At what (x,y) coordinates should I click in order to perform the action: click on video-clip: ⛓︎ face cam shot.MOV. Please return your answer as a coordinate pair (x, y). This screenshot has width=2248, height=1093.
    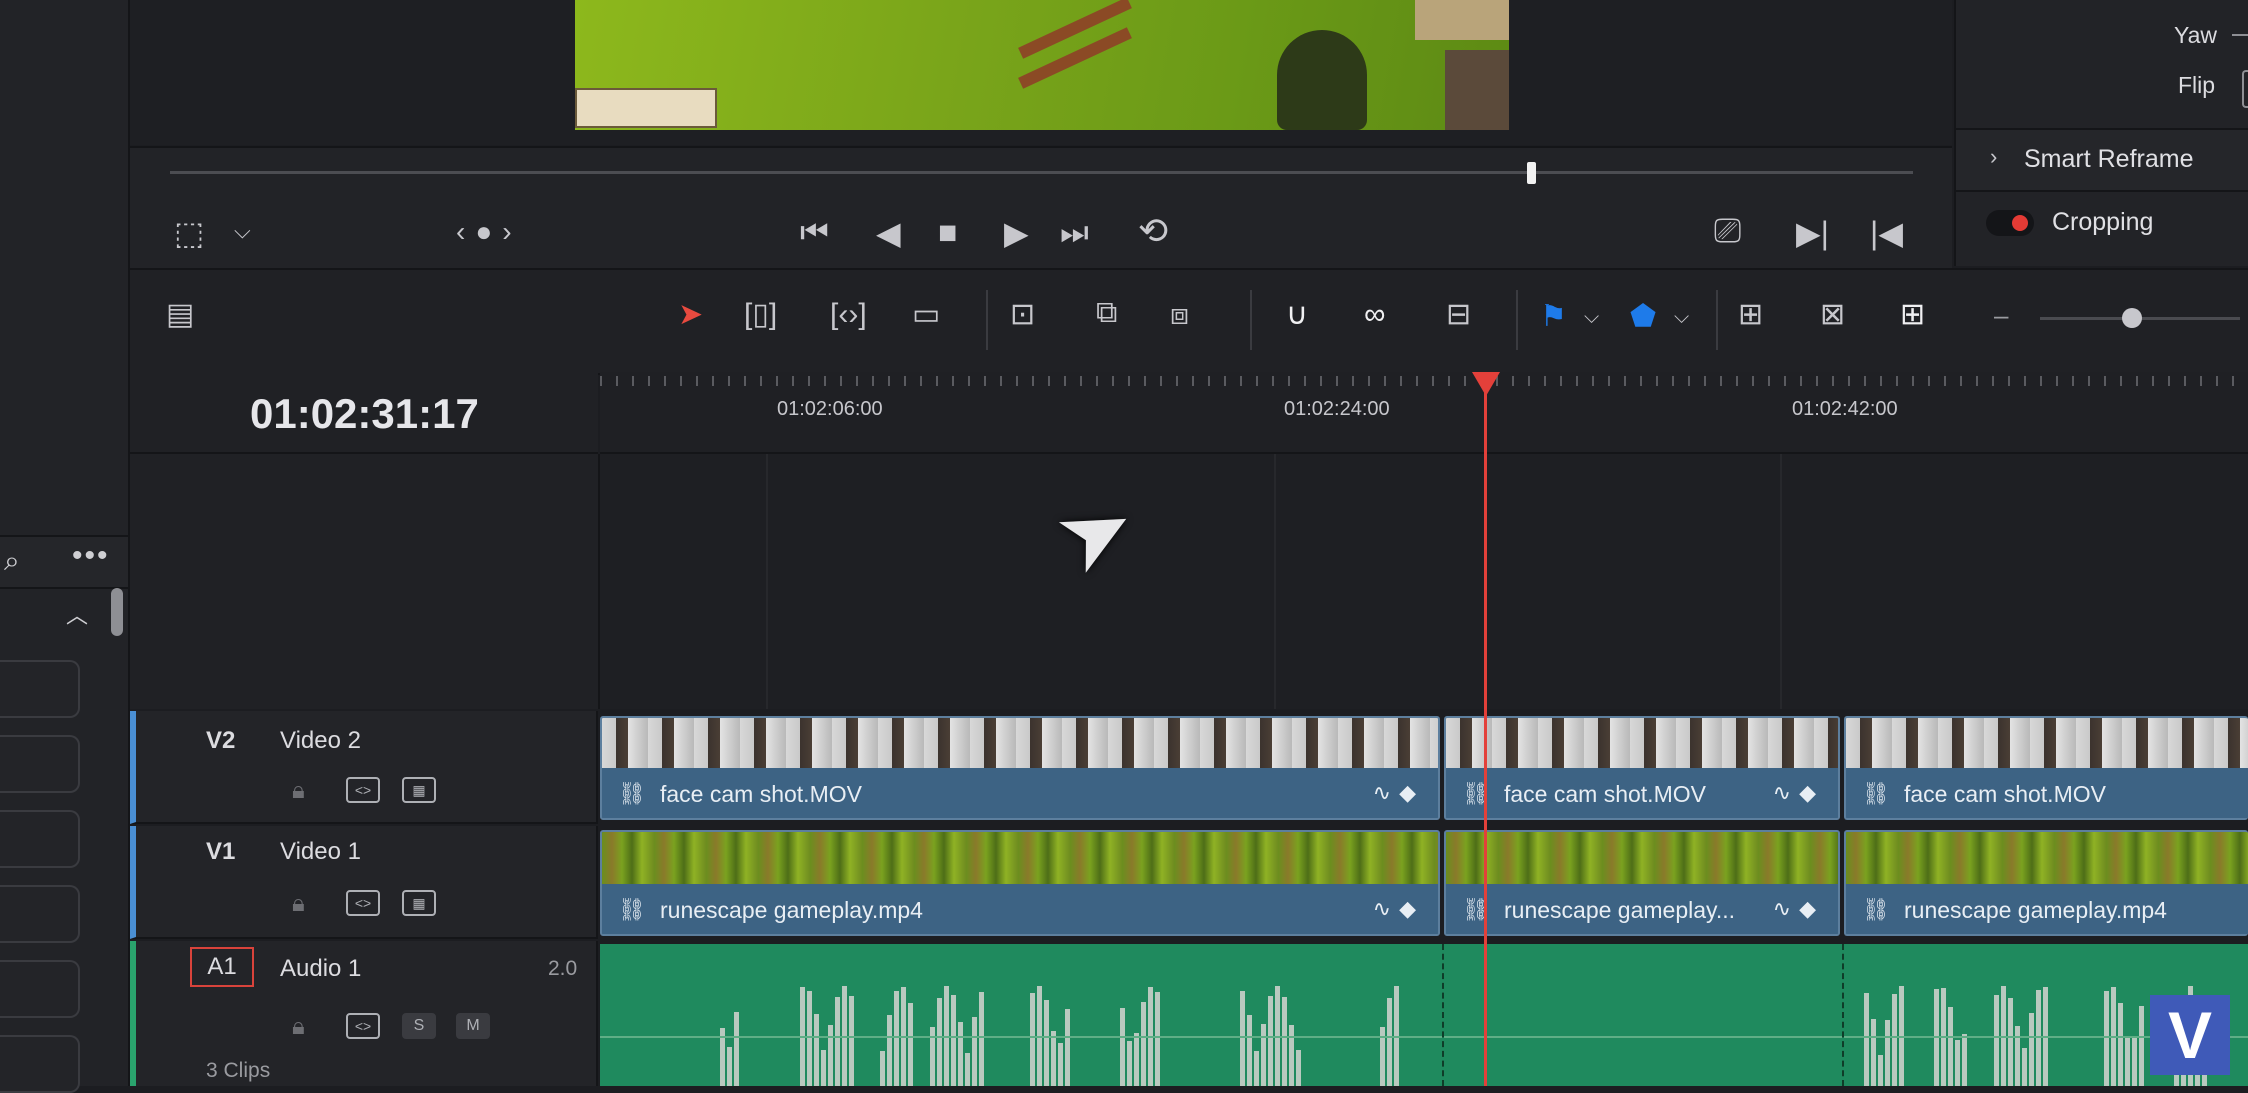
    Looking at the image, I should click on (2046, 768).